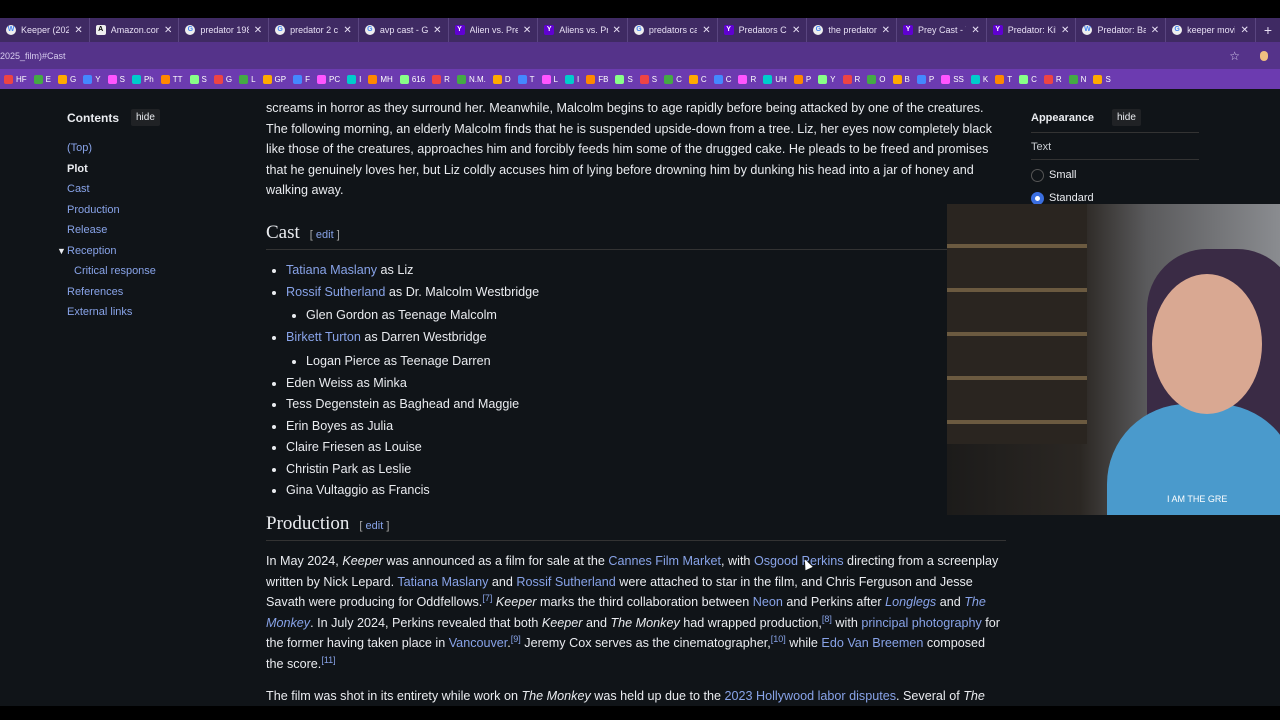 The width and height of the screenshot is (1280, 720). What do you see at coordinates (516, 639) in the screenshot?
I see `citation-link: [9]` at bounding box center [516, 639].